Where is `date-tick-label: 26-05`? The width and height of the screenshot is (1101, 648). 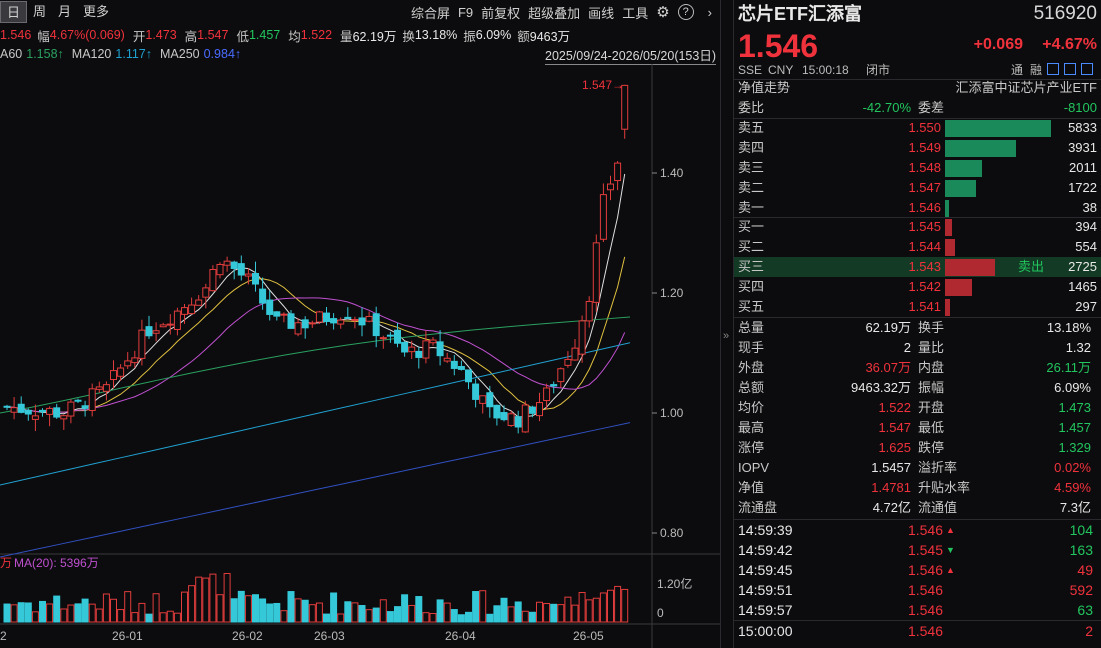
date-tick-label: 26-05 is located at coordinates (588, 636).